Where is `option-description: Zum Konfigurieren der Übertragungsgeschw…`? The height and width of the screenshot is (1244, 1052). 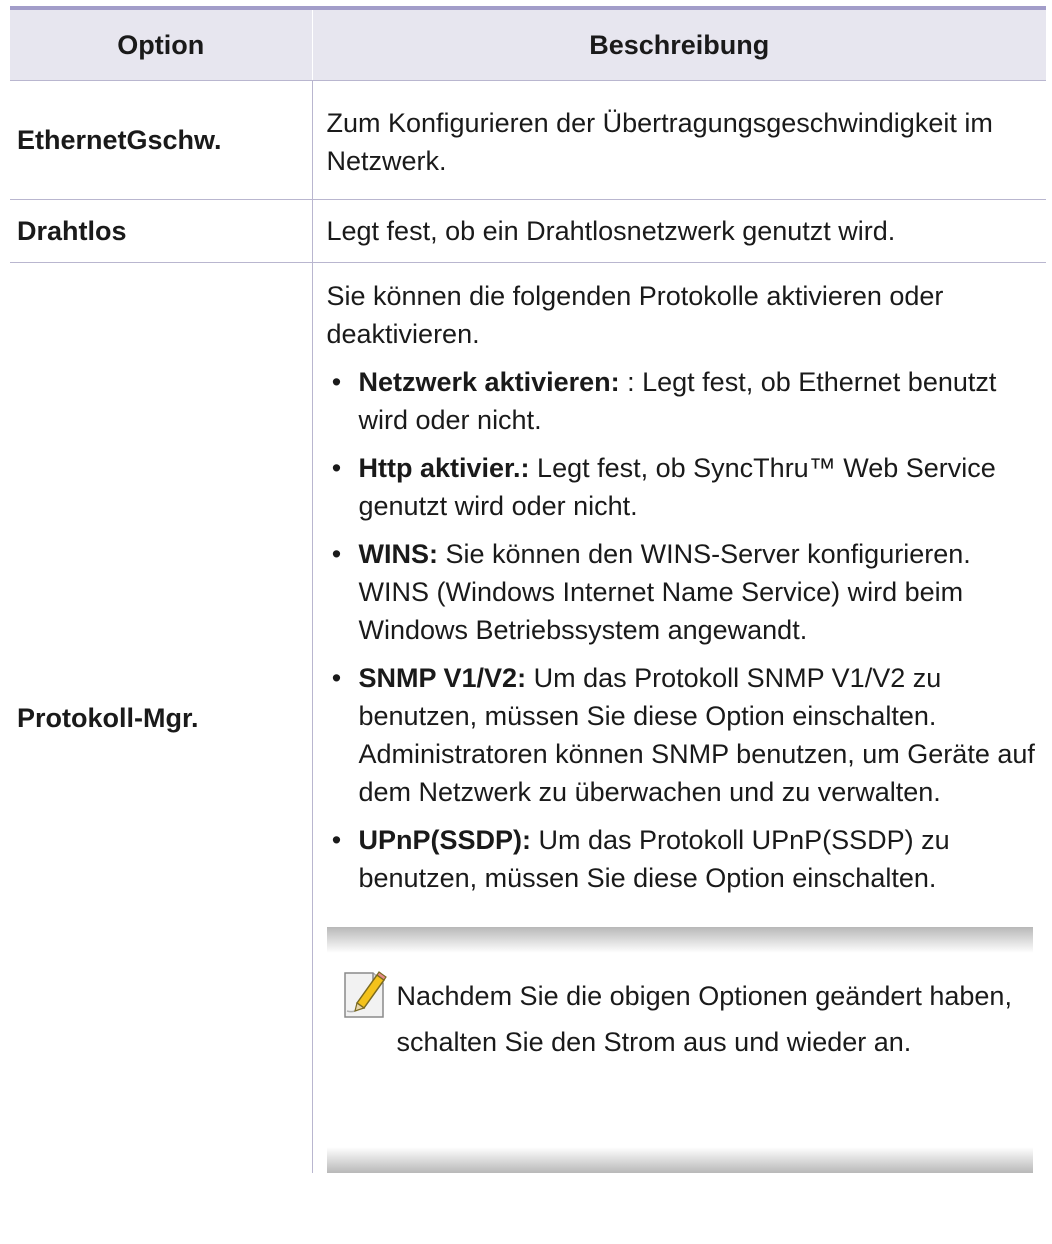 option-description: Zum Konfigurieren der Übertragungsgeschw… is located at coordinates (679, 140).